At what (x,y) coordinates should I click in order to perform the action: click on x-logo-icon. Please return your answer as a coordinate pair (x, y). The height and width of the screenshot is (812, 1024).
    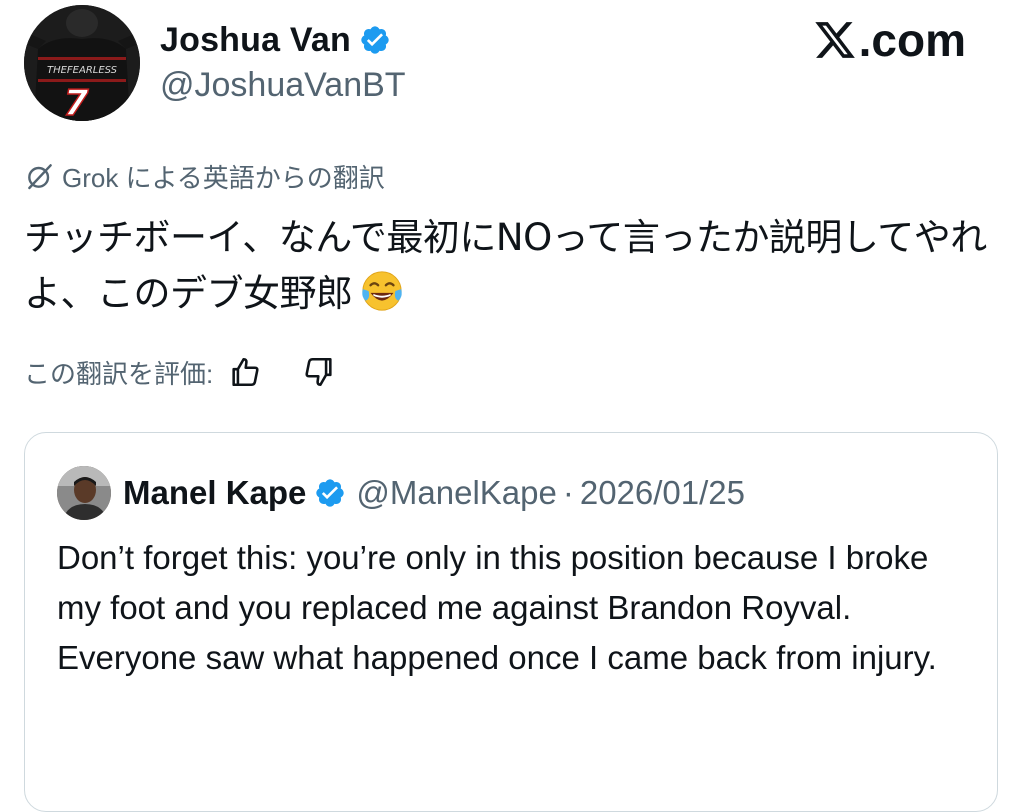
    Looking at the image, I should click on (834, 40).